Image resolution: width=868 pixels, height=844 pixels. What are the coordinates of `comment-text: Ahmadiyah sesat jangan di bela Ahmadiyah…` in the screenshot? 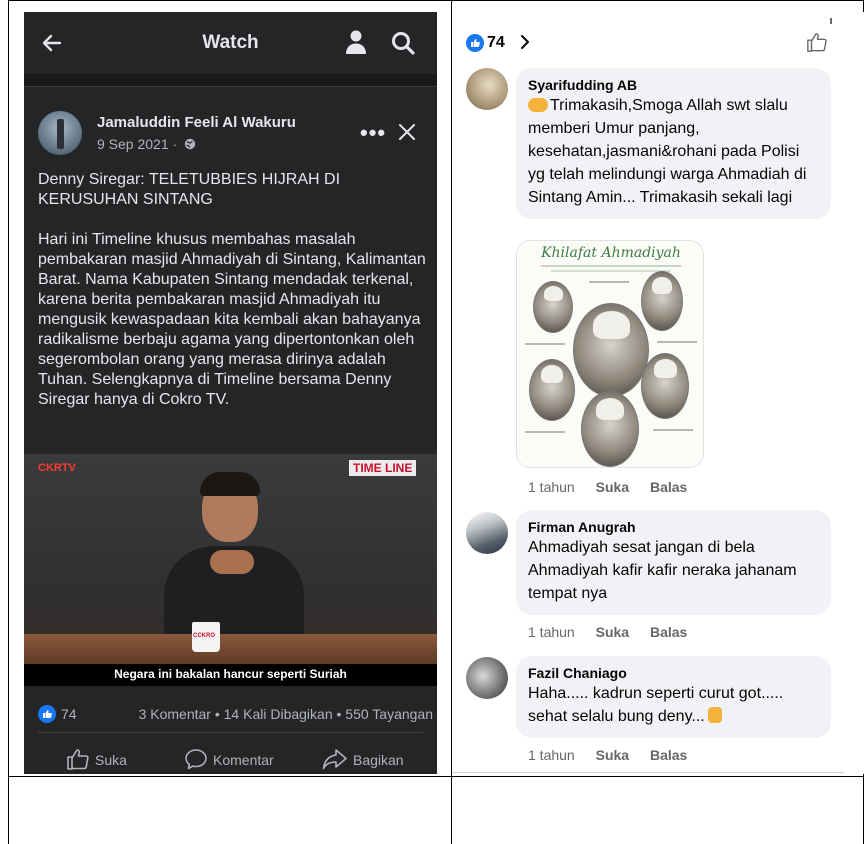 It's located at (662, 570).